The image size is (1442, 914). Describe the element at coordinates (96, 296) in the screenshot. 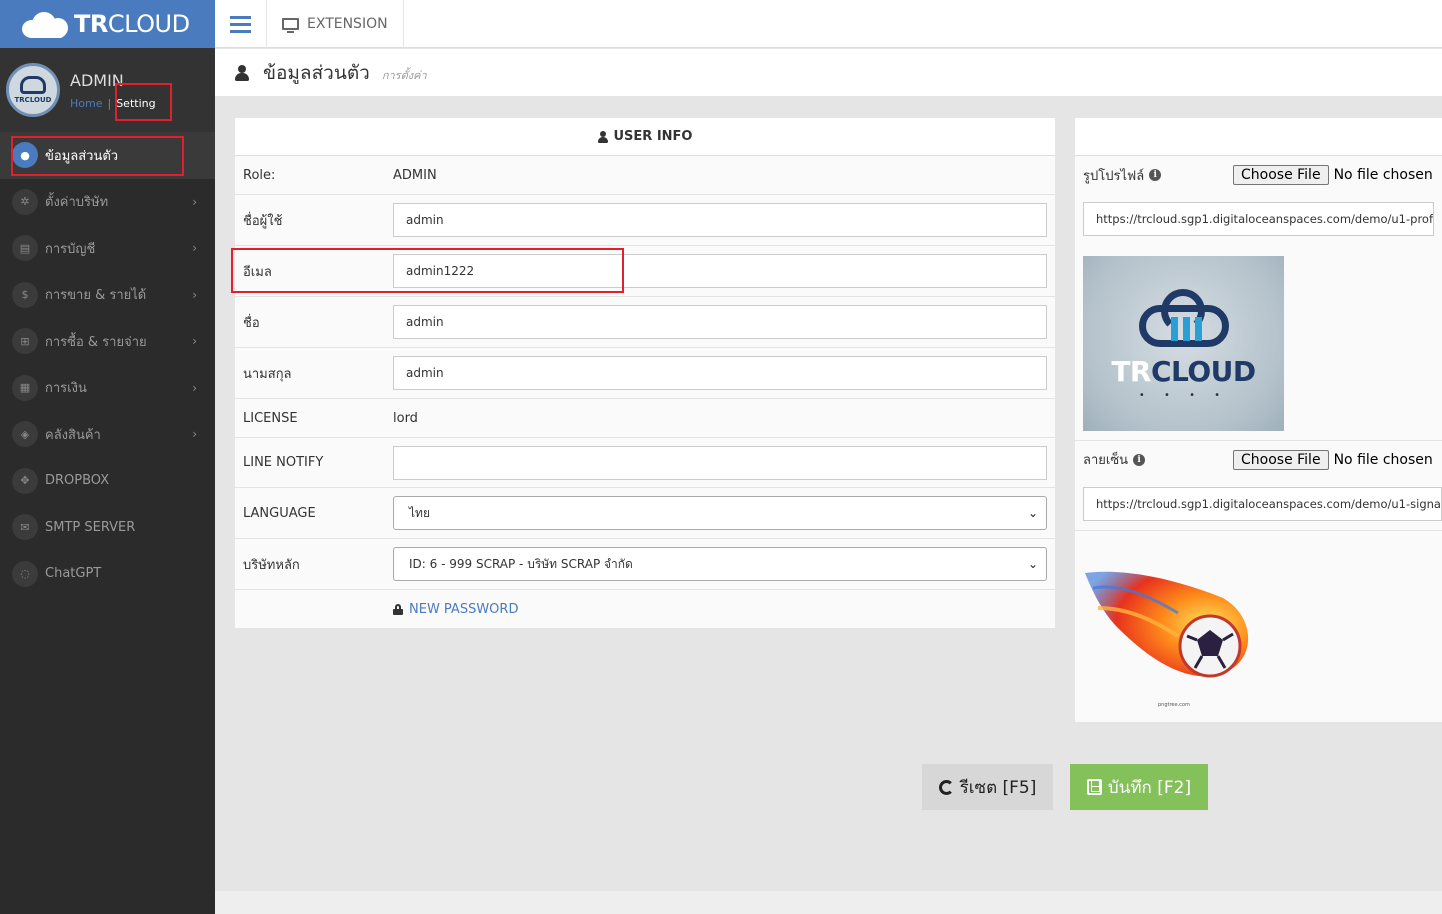

I see `sidebar-item-label: การขาย & รายได้` at that location.